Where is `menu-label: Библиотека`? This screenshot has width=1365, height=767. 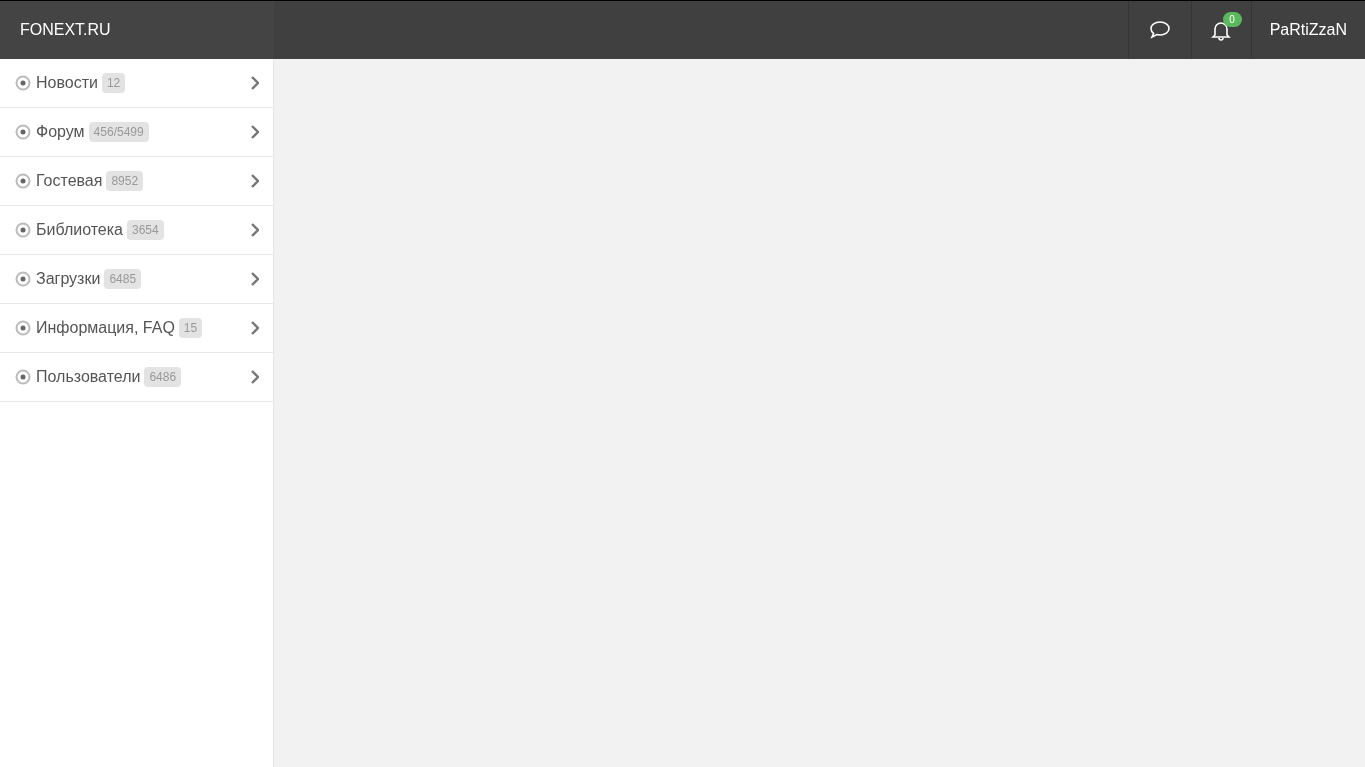
menu-label: Библиотека is located at coordinates (79, 230).